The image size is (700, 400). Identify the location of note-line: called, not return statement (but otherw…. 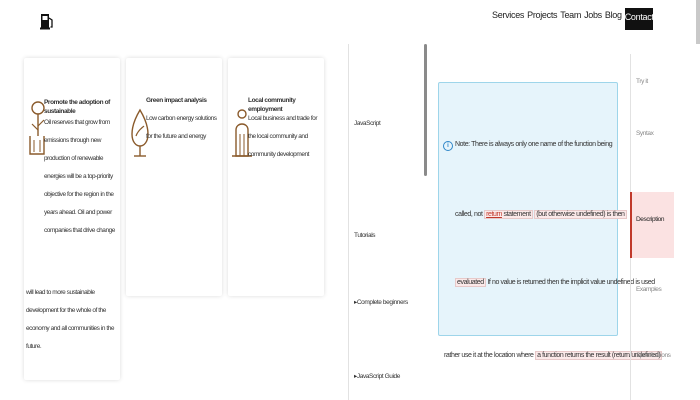
(541, 214).